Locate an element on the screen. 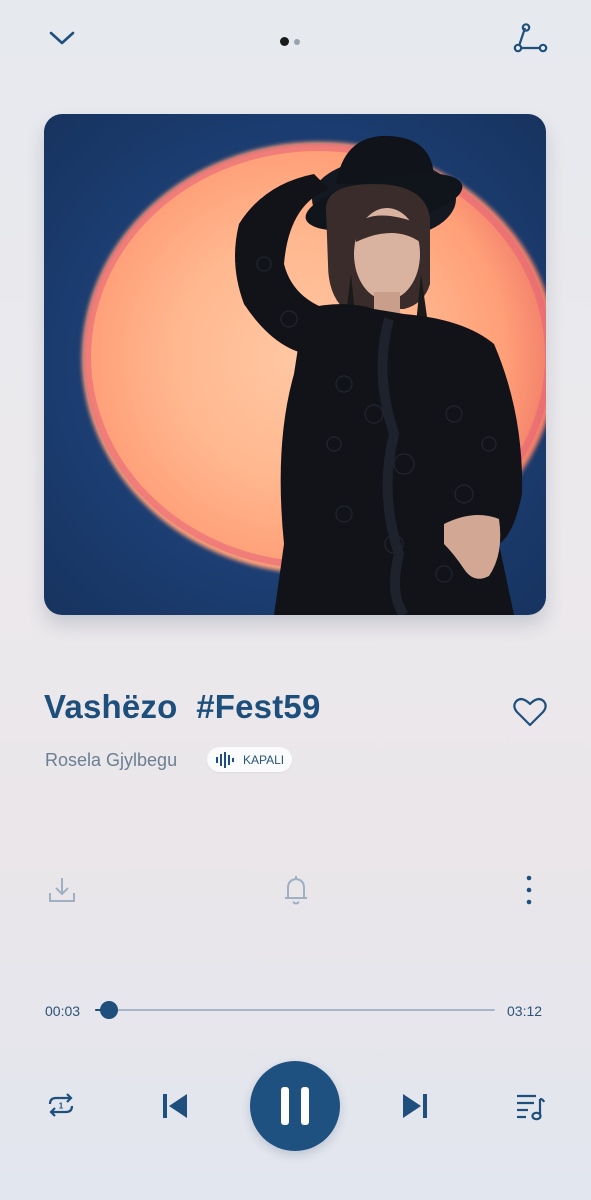 This screenshot has height=1200, width=591. share-button is located at coordinates (530, 38).